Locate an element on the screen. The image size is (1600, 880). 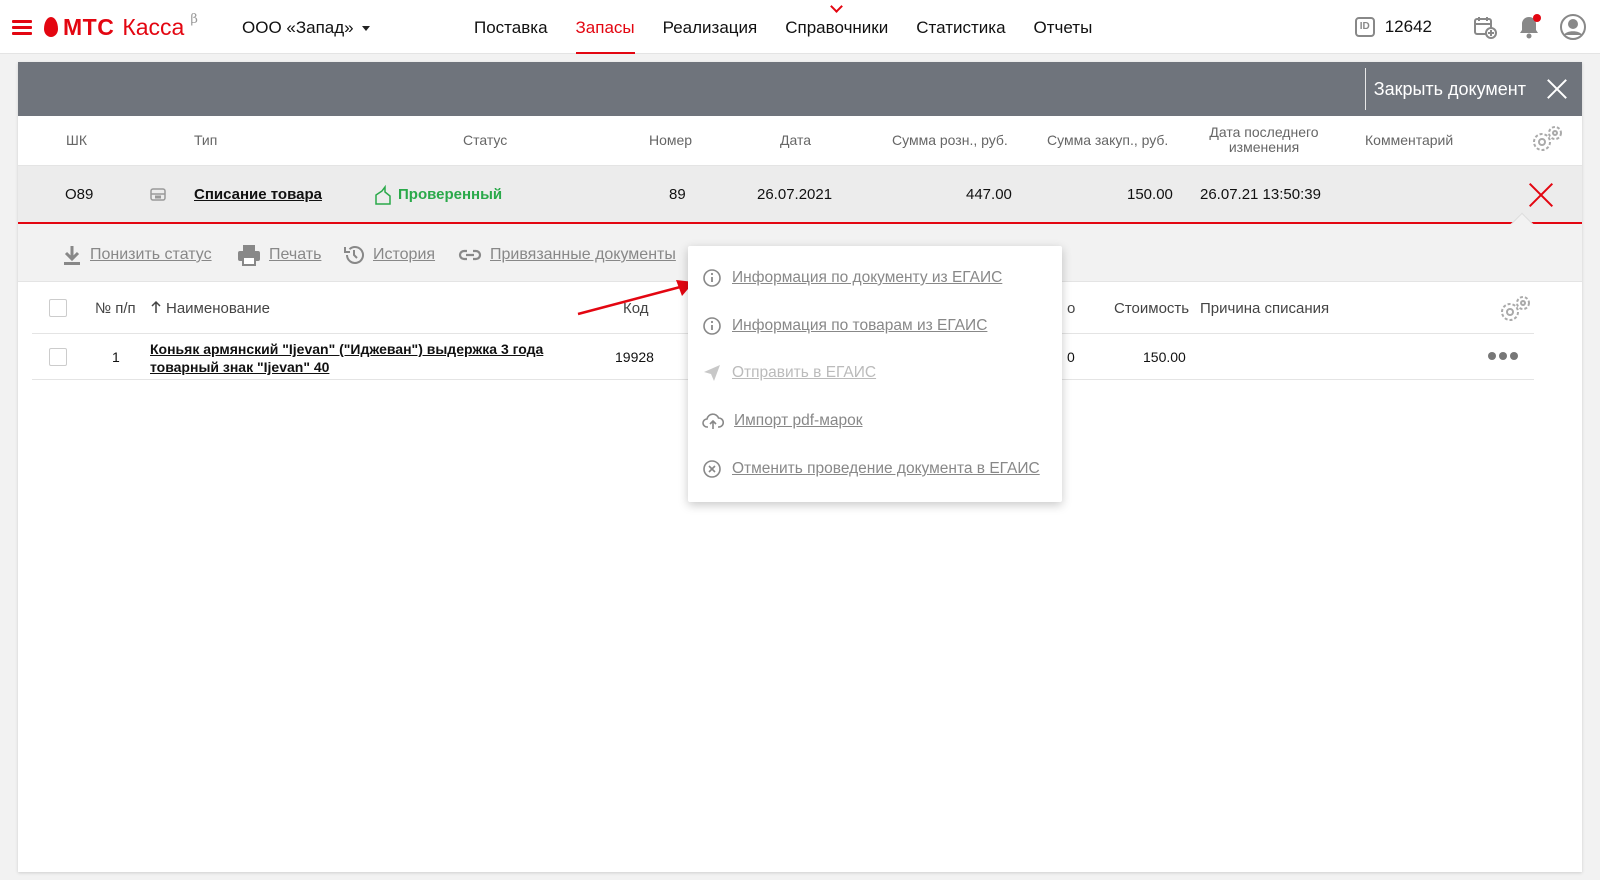
doc-type-icon is located at coordinates (158, 196).